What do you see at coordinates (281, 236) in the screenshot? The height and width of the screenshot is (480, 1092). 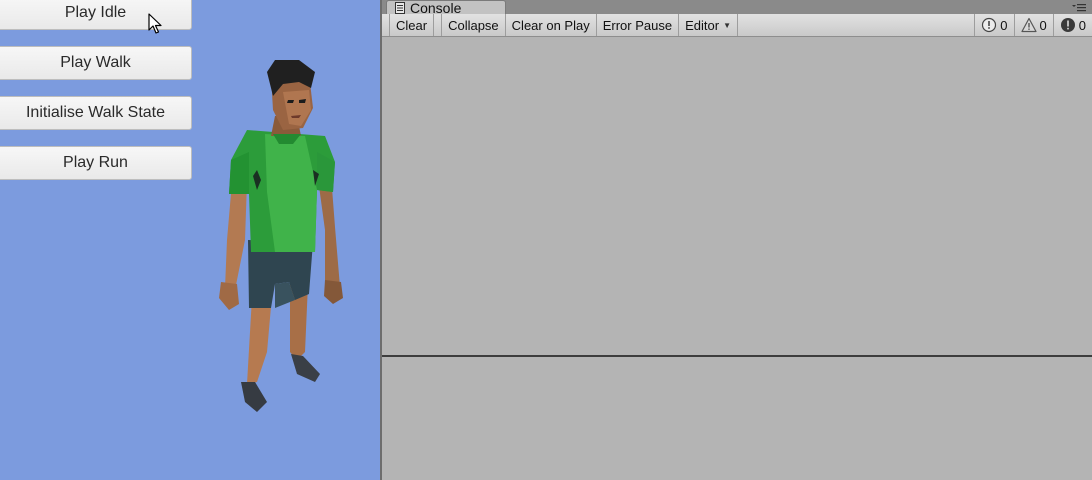 I see `character-model` at bounding box center [281, 236].